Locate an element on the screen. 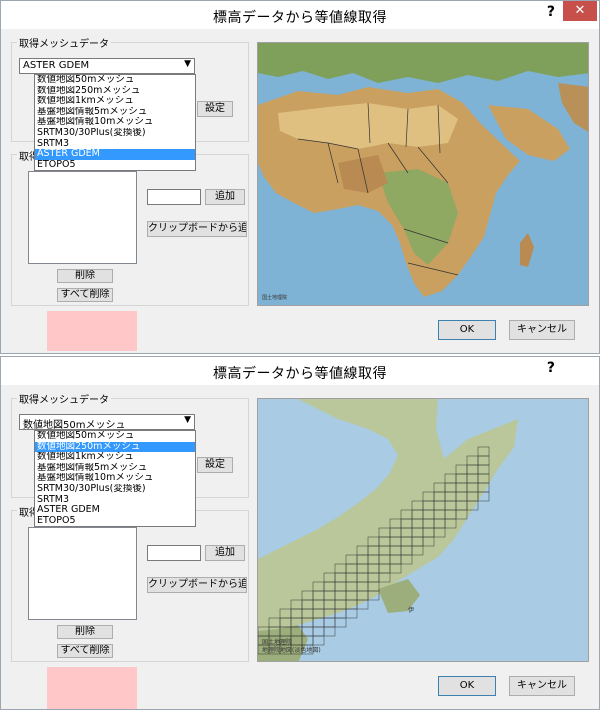 The width and height of the screenshot is (600, 711). mesh-combo: ASTER GDEM ▼ is located at coordinates (107, 66).